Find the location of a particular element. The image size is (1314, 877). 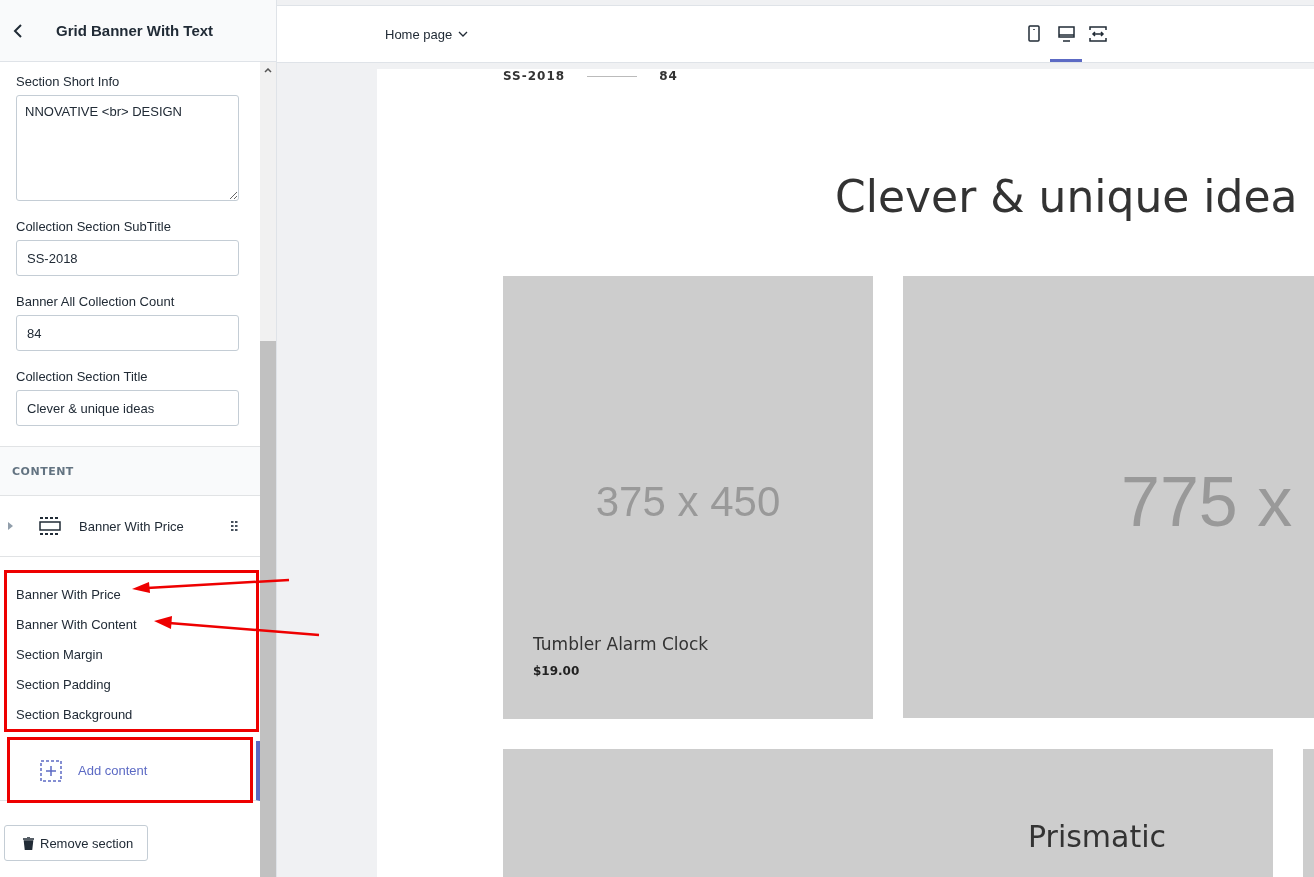

add-icon is located at coordinates (51, 770).